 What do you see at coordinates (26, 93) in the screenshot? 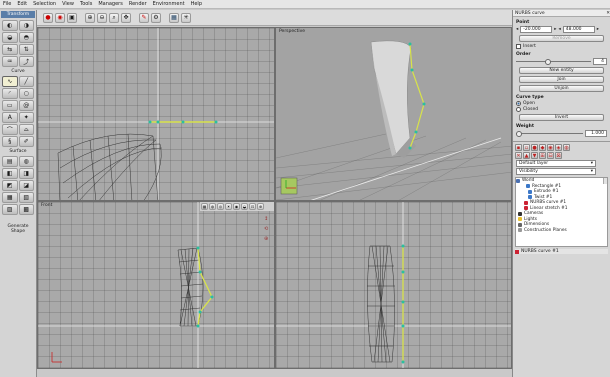
I see `circle-icon: ○` at bounding box center [26, 93].